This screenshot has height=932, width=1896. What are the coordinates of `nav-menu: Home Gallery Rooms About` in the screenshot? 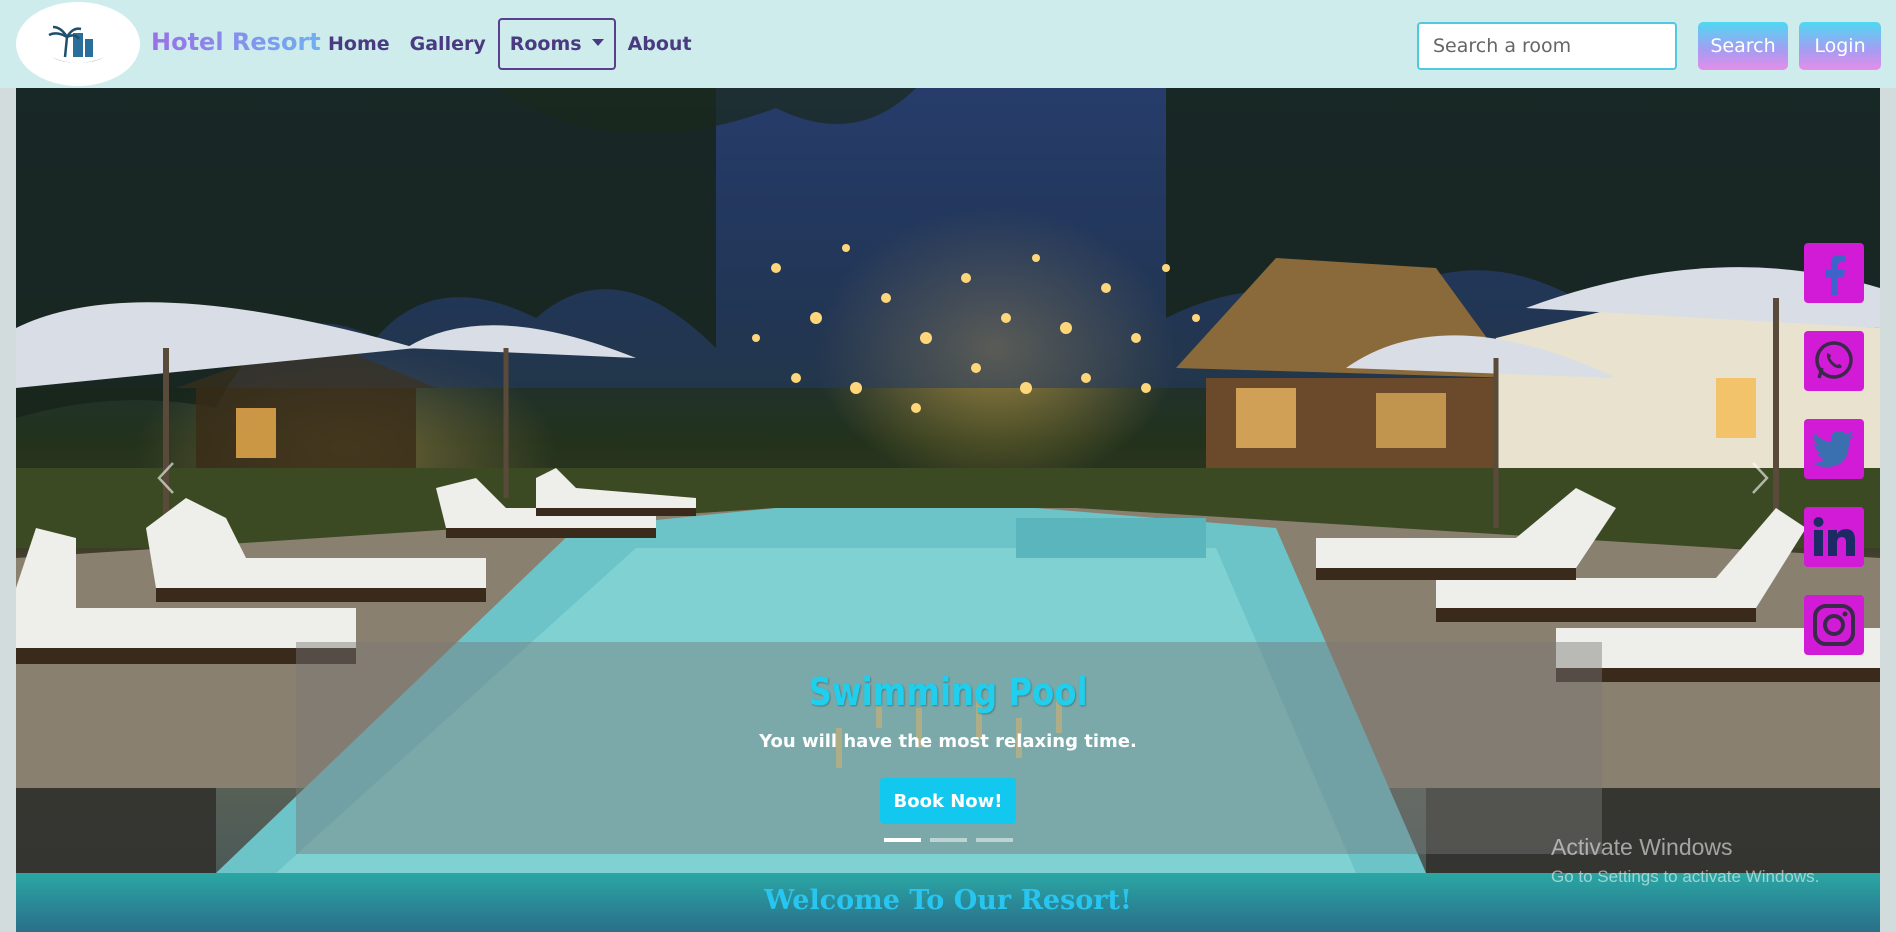 It's located at (510, 44).